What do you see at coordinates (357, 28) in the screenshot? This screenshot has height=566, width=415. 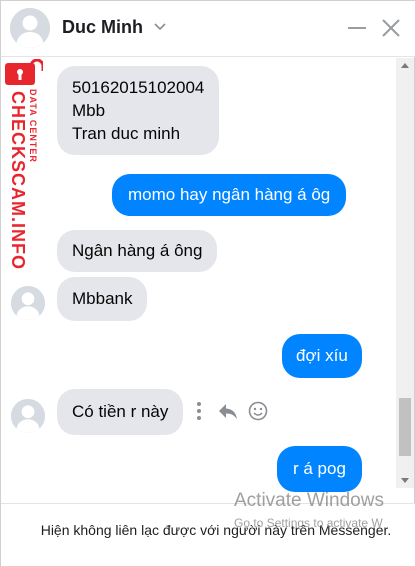 I see `minimize-icon` at bounding box center [357, 28].